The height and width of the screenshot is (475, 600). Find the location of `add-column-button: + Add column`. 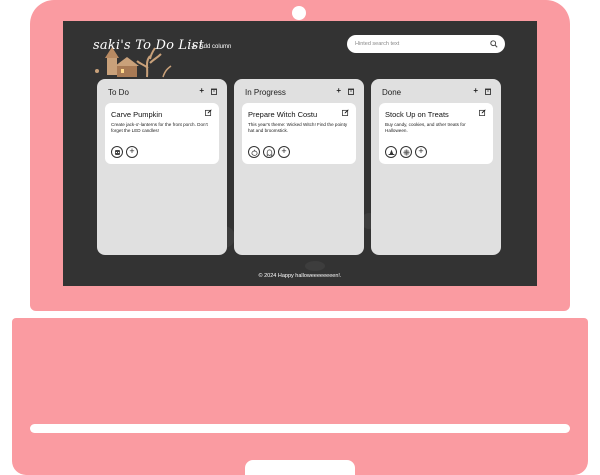

add-column-button: + Add column is located at coordinates (211, 47).